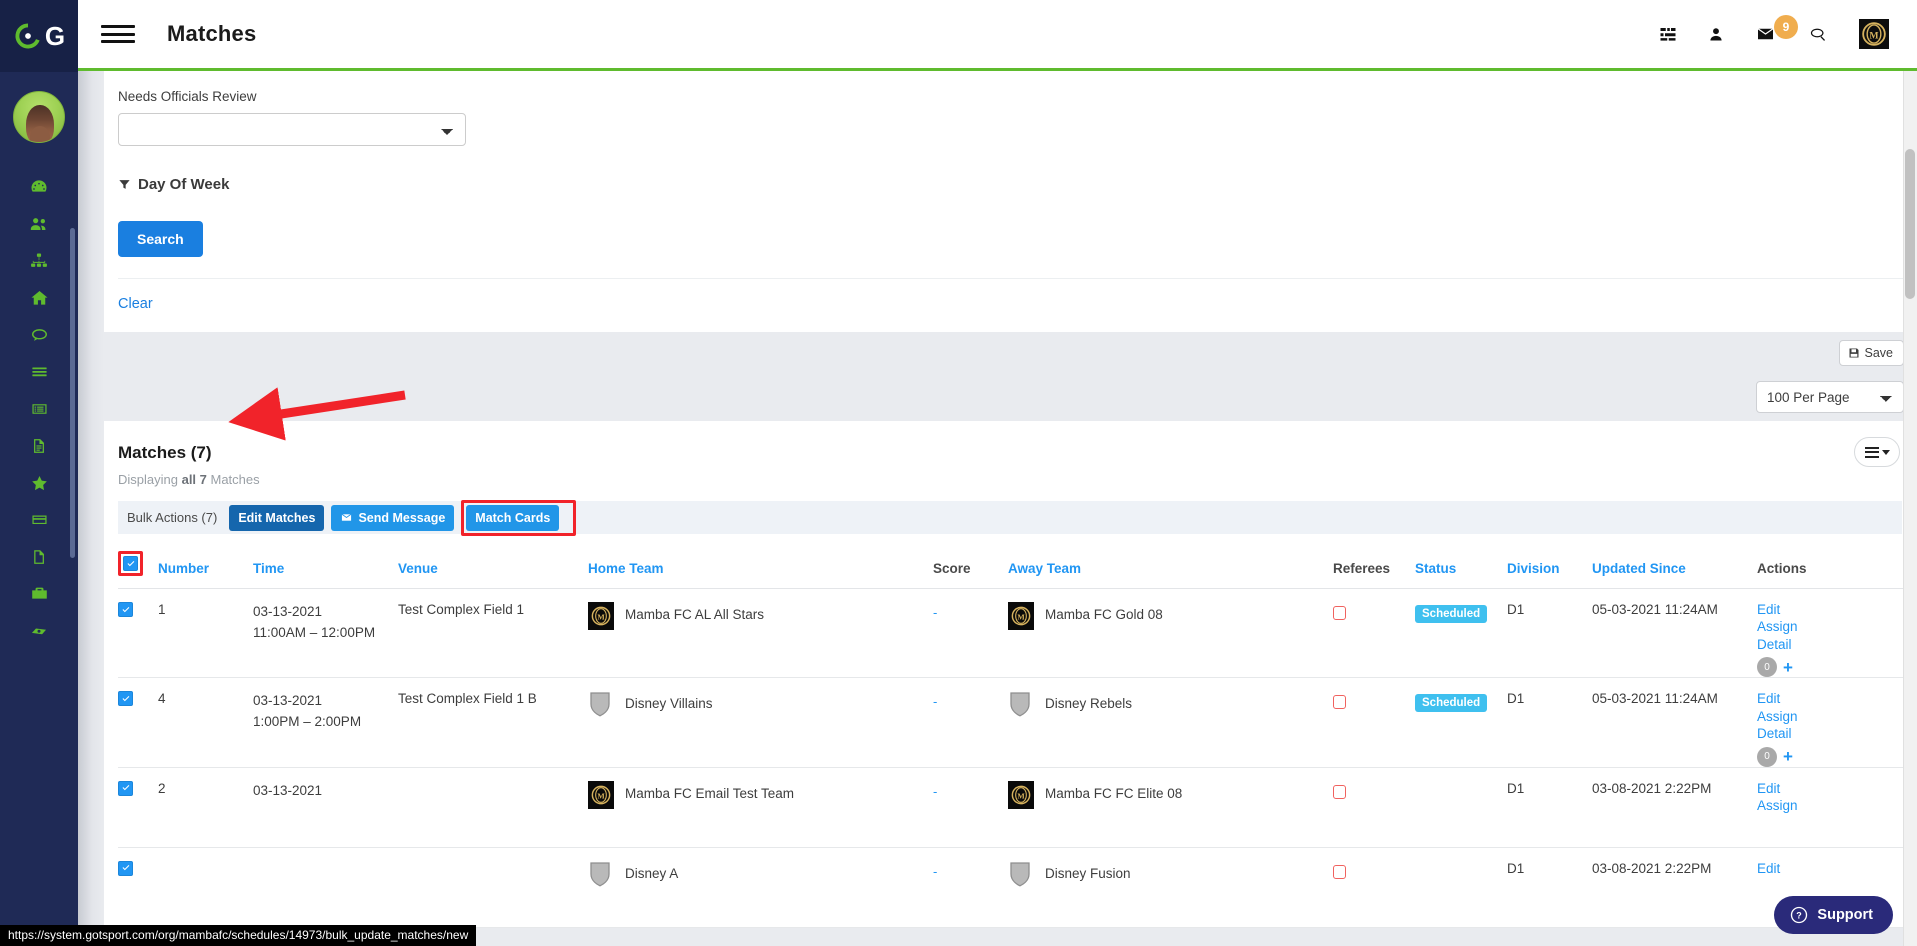 This screenshot has width=1917, height=946. I want to click on search-button: Search, so click(160, 239).